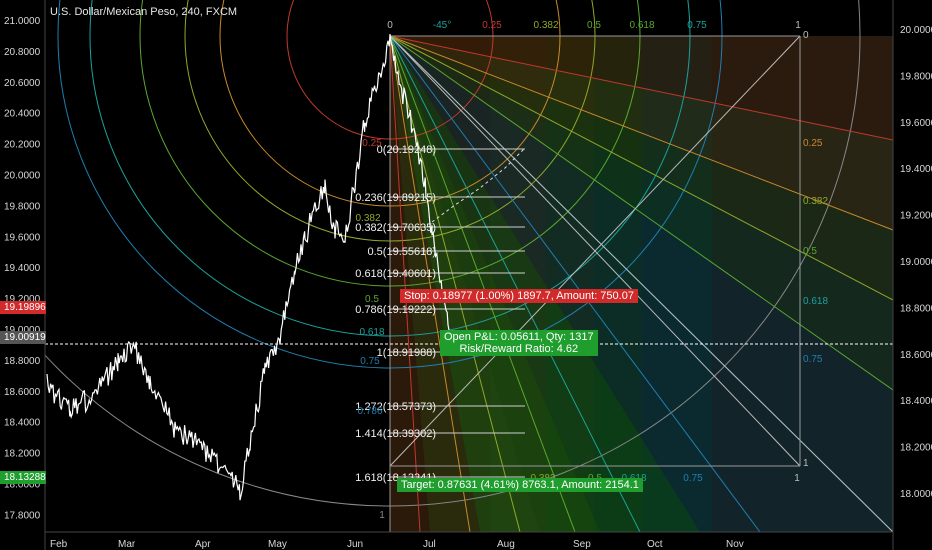 The width and height of the screenshot is (932, 550). I want to click on left-axis-tick: 19.4000, so click(22, 268).